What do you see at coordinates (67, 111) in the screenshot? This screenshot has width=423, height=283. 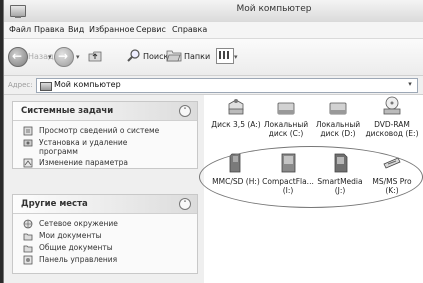 I see `system-tasks-title: Системные задачи` at bounding box center [67, 111].